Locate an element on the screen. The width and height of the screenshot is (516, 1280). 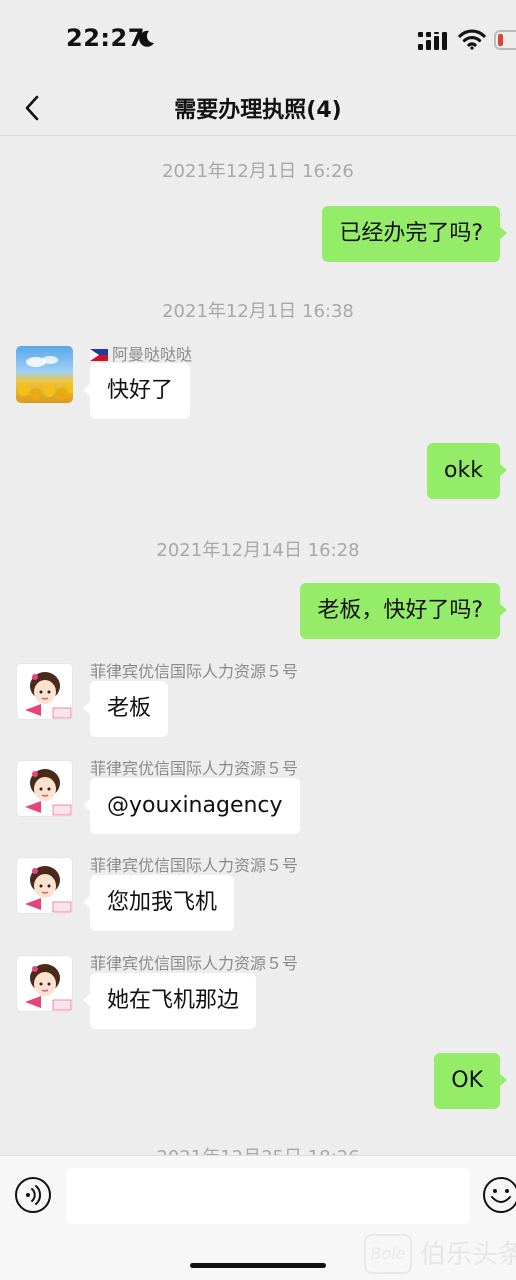
home-indicator is located at coordinates (258, 1265).